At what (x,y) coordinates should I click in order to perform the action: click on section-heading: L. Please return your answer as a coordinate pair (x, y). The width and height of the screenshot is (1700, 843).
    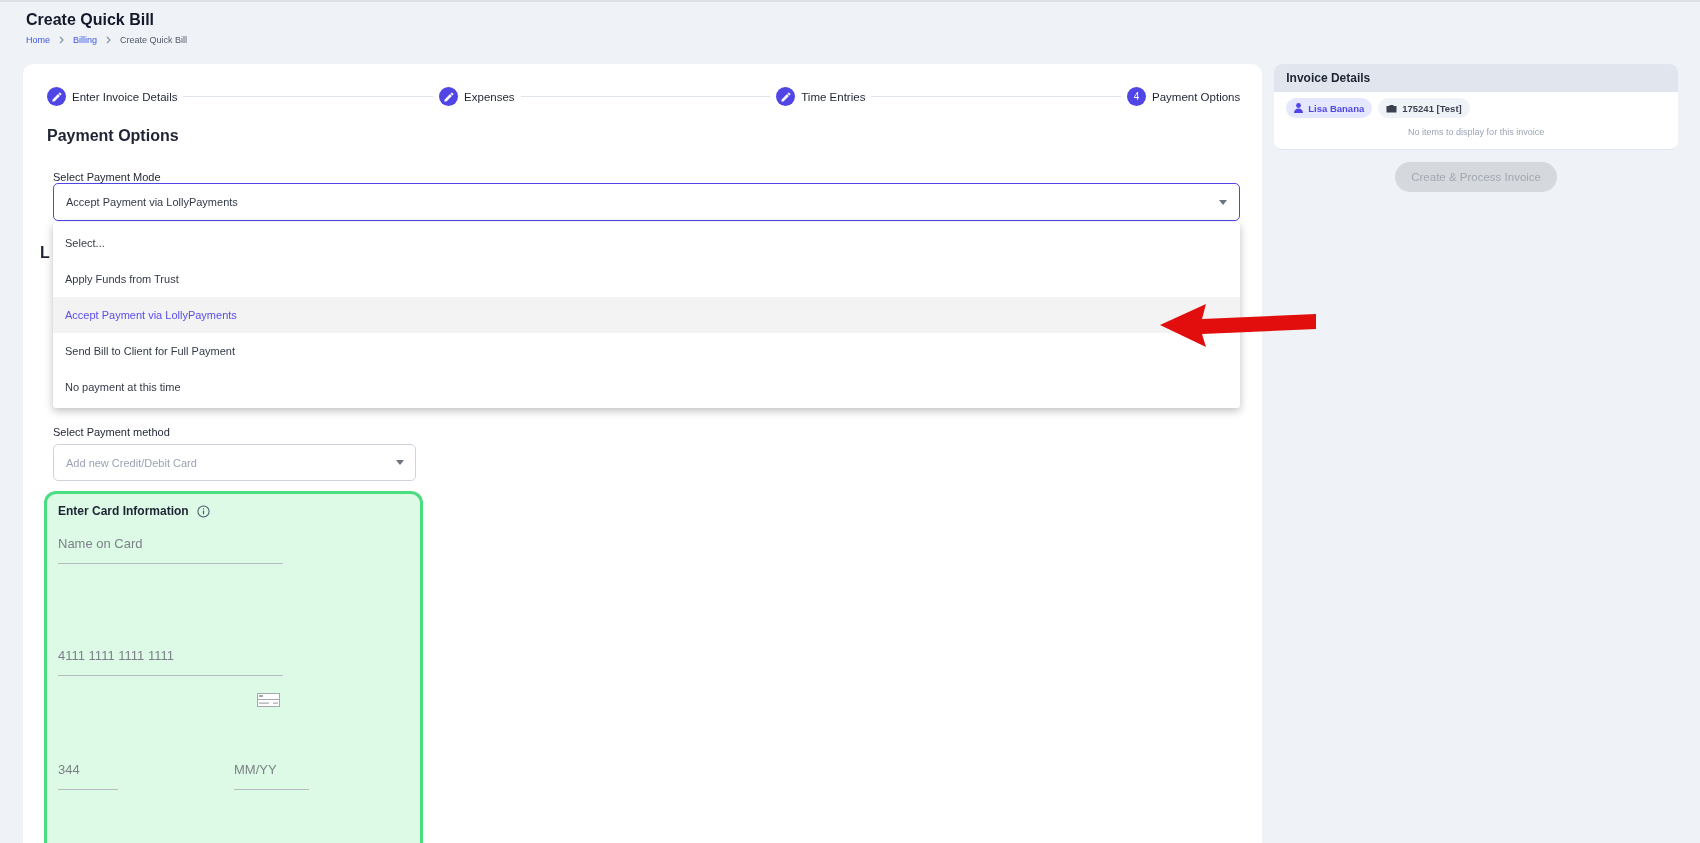
    Looking at the image, I should click on (45, 253).